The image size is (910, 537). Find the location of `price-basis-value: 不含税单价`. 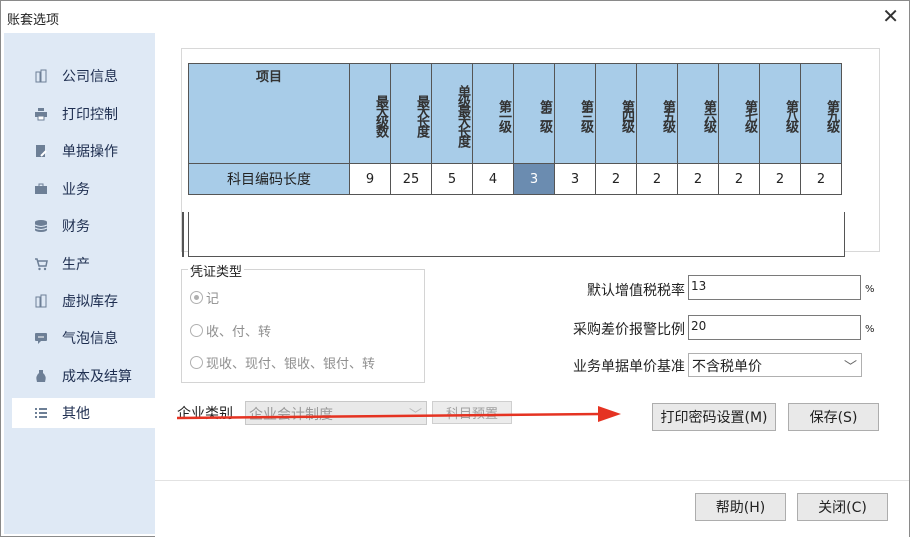

price-basis-value: 不含税单价 is located at coordinates (727, 367).